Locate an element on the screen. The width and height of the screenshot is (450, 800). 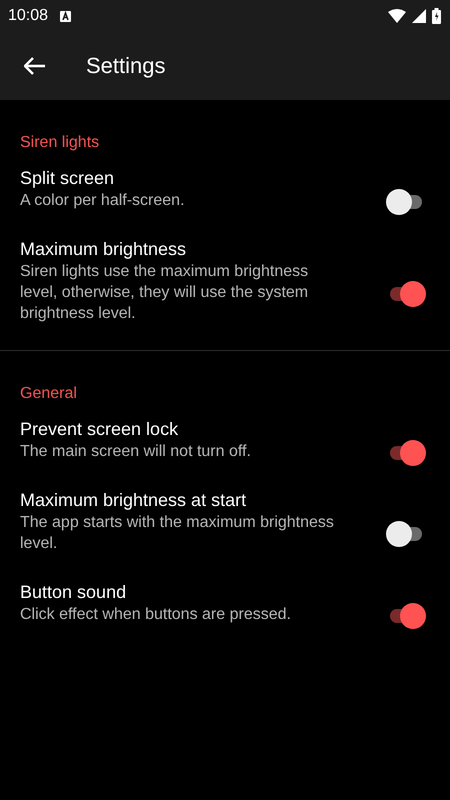
setting-summary: Click effect when buttons are pressed. is located at coordinates (156, 615).